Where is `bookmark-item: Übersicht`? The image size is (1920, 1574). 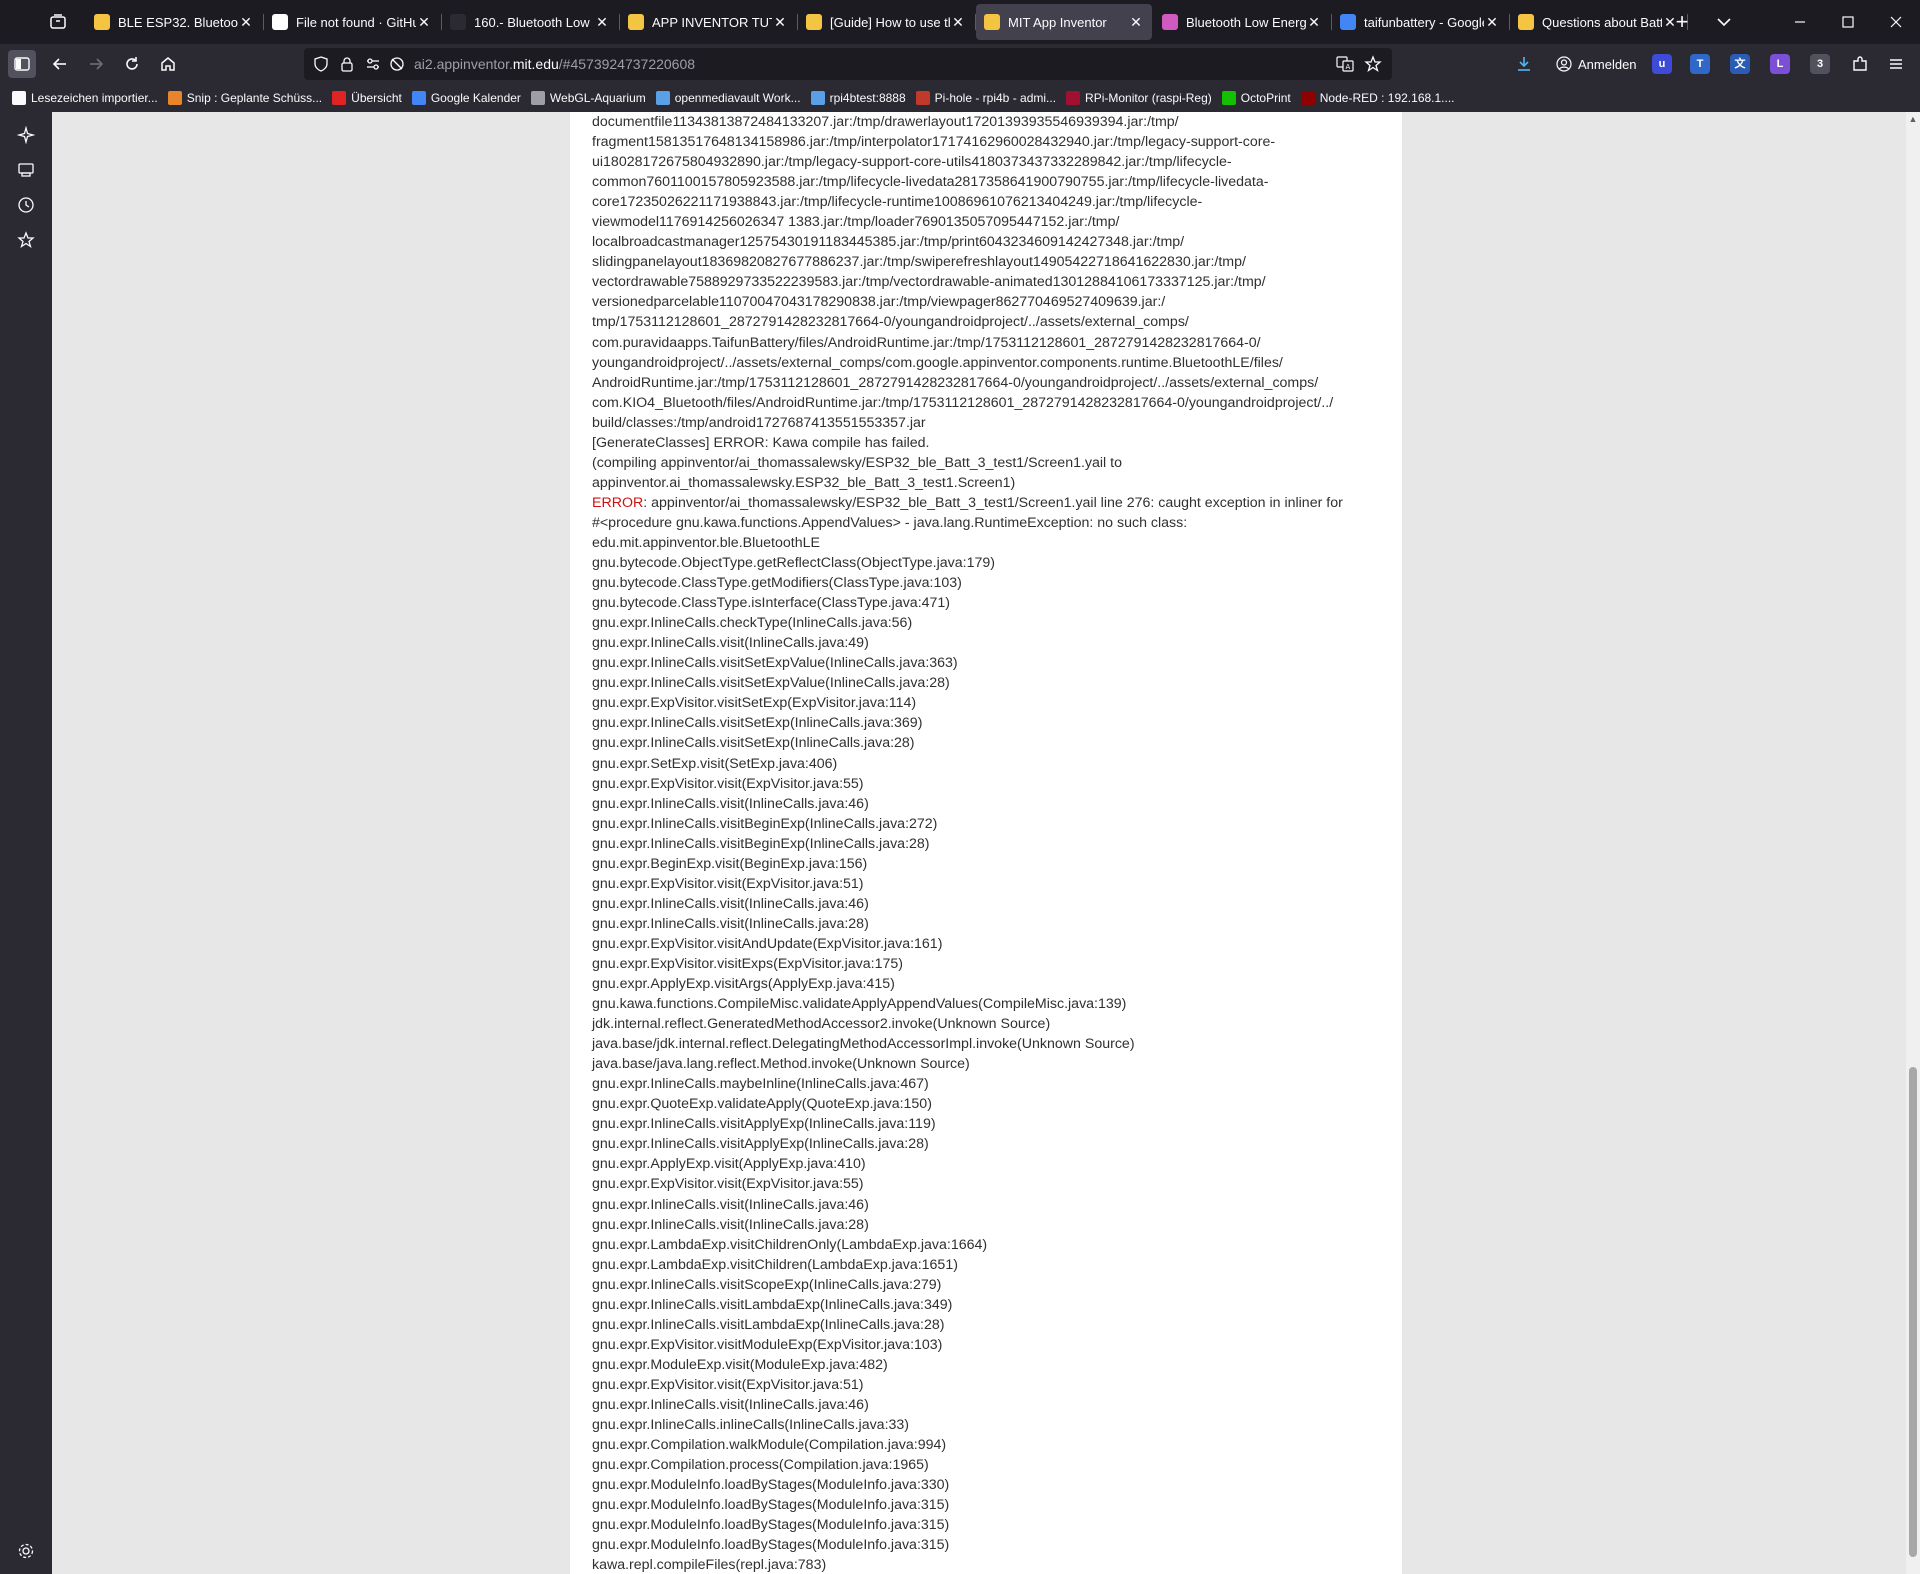
bookmark-item: Übersicht is located at coordinates (367, 98).